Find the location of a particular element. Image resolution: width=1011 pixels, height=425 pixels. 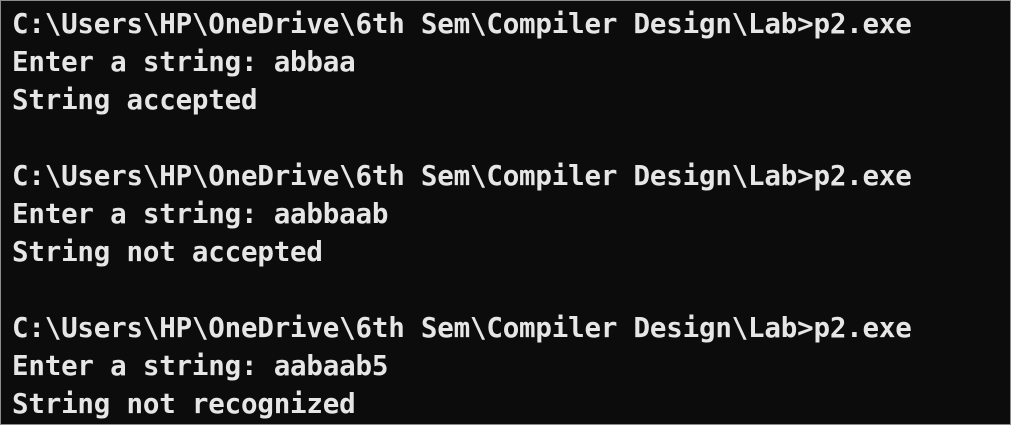

result-line: String accepted is located at coordinates (135, 100).